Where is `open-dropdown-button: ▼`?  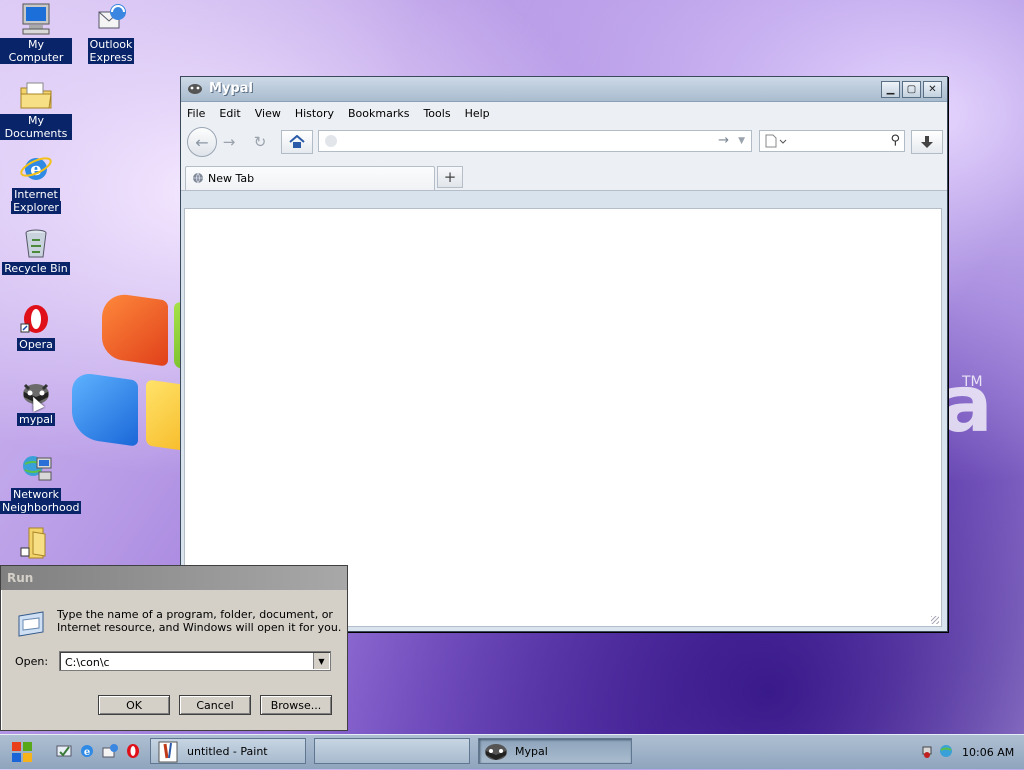
open-dropdown-button: ▼ is located at coordinates (321, 661).